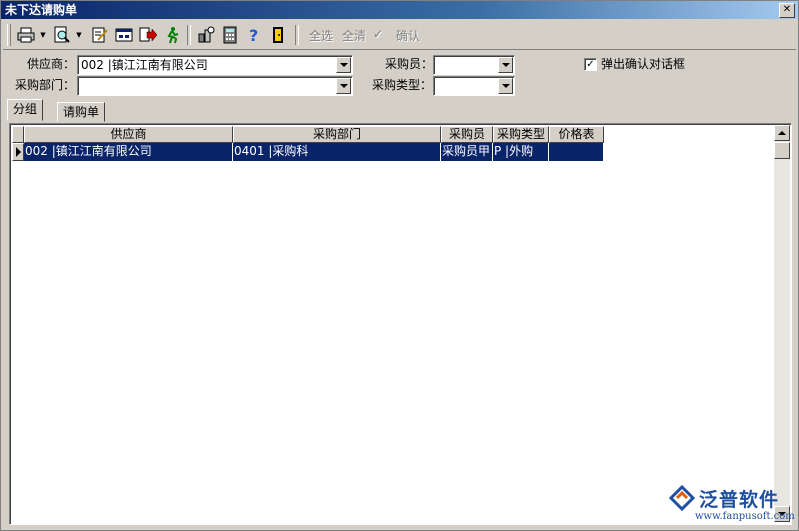 The width and height of the screenshot is (799, 531). What do you see at coordinates (18, 134) in the screenshot?
I see `grid-corner-header` at bounding box center [18, 134].